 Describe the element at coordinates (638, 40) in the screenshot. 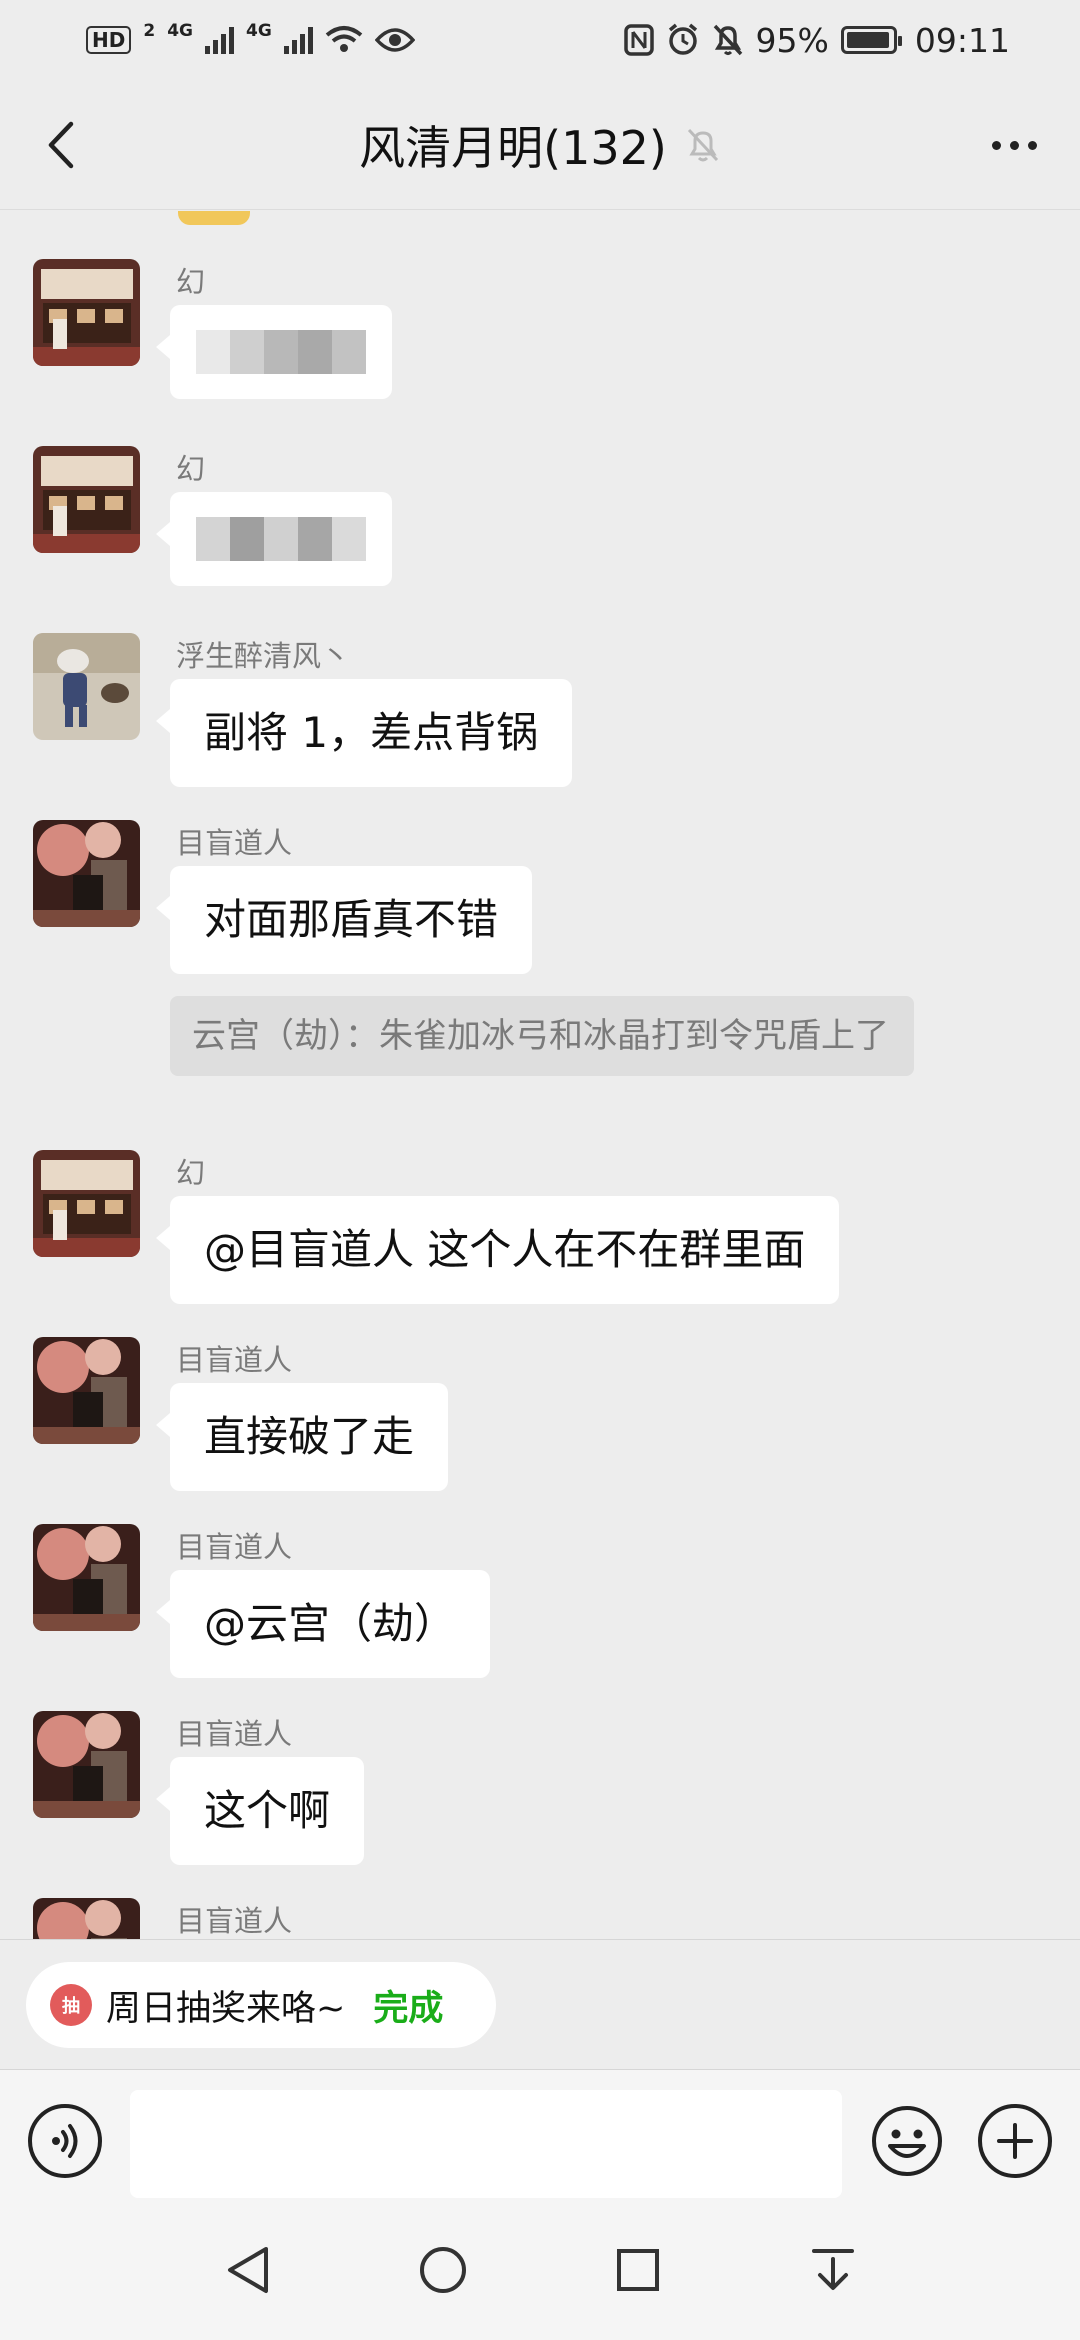

I see `nfc-icon` at that location.